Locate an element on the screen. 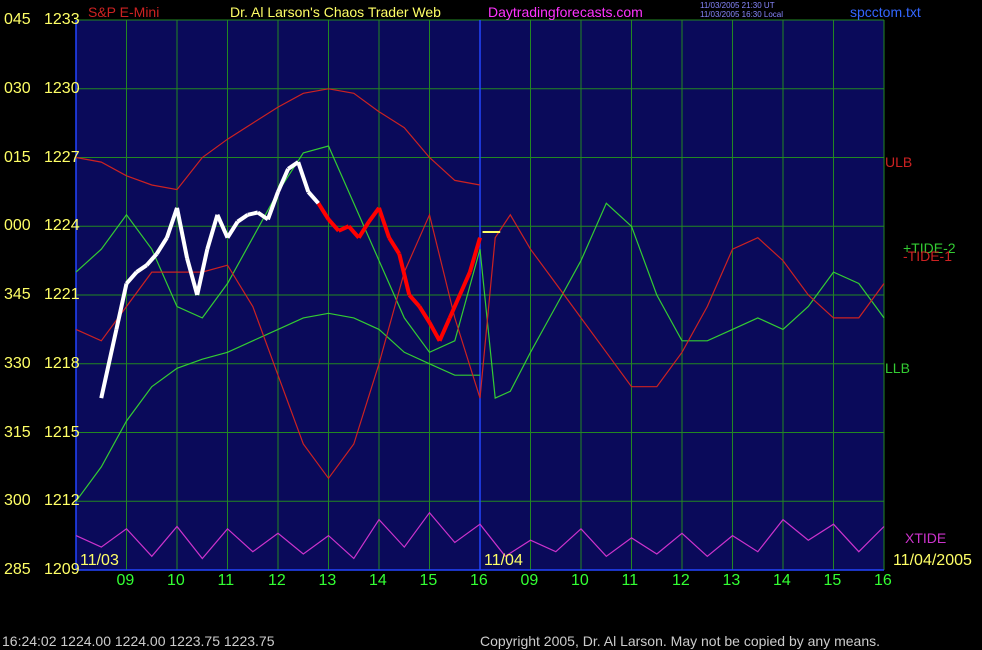 The height and width of the screenshot is (650, 982). y-tick-code-label: 300 is located at coordinates (17, 501).